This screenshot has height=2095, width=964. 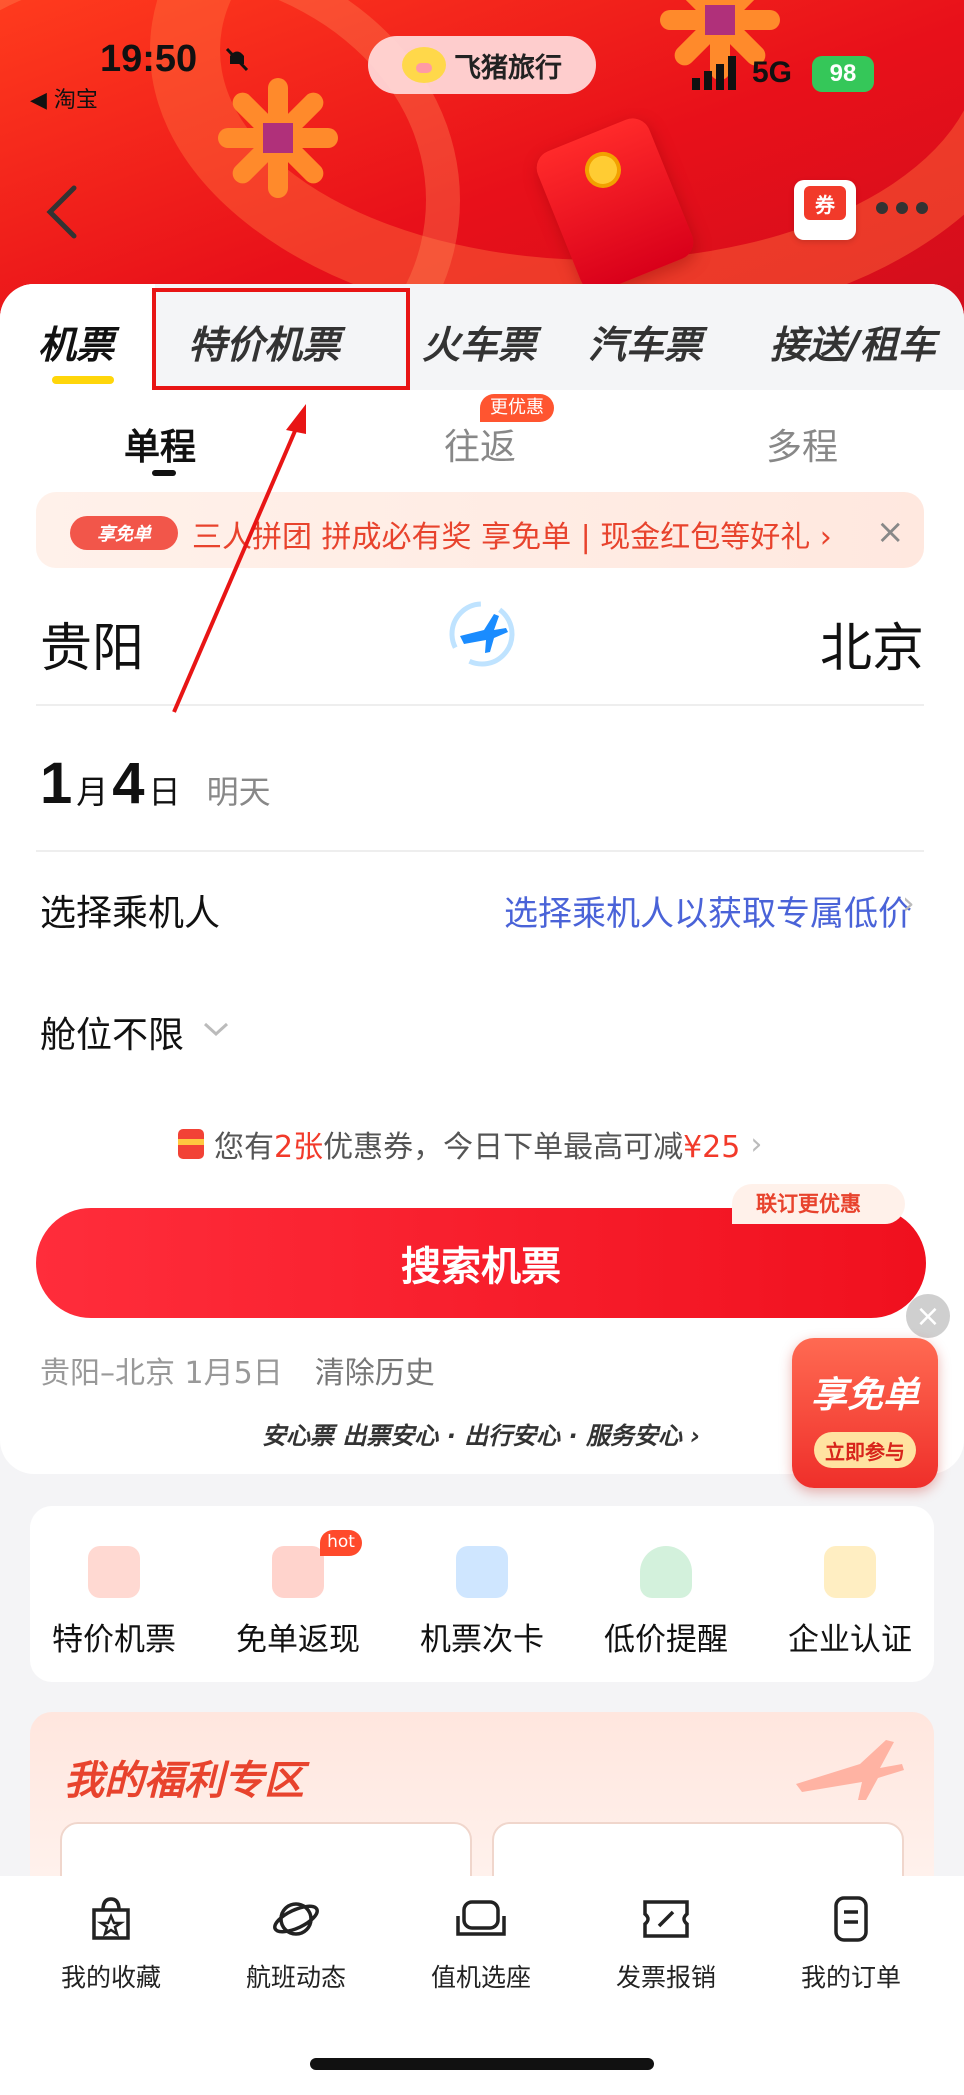 What do you see at coordinates (114, 1602) in the screenshot?
I see `quick-entry-special-flights: 特价机票` at bounding box center [114, 1602].